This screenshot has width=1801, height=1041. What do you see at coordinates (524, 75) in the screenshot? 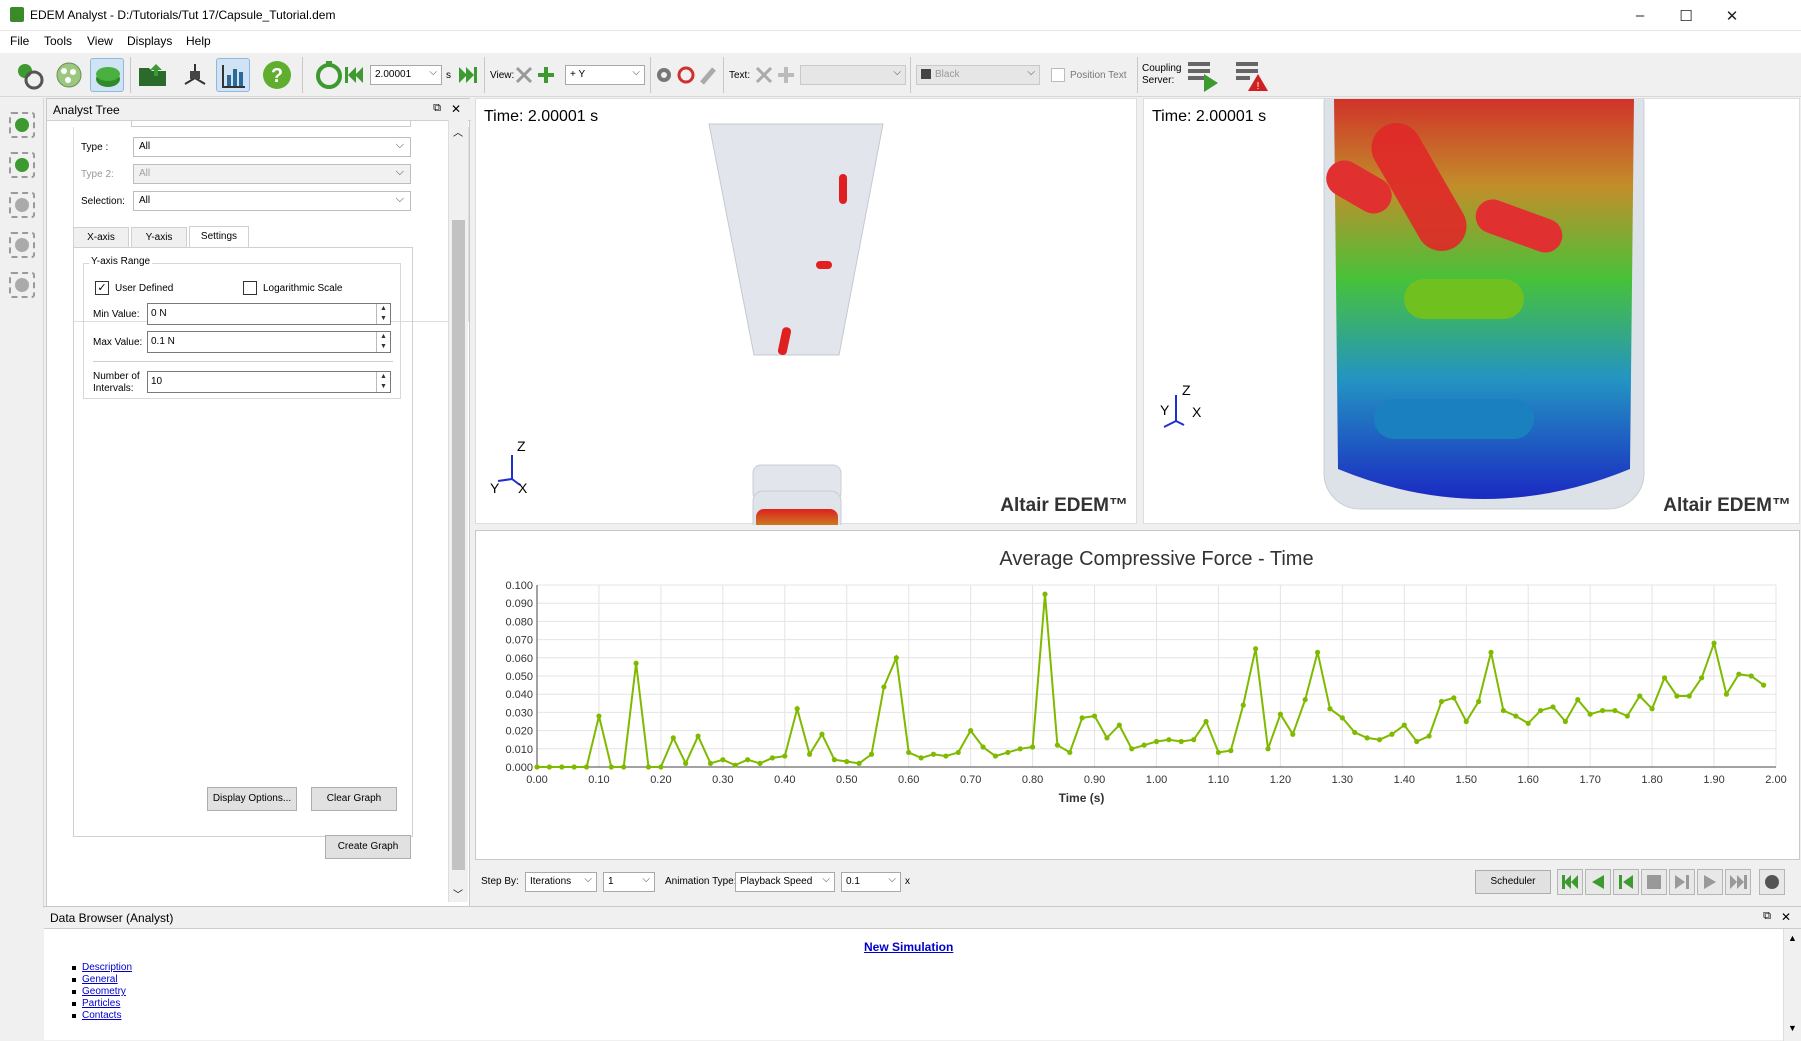
I see `view-x-icon` at bounding box center [524, 75].